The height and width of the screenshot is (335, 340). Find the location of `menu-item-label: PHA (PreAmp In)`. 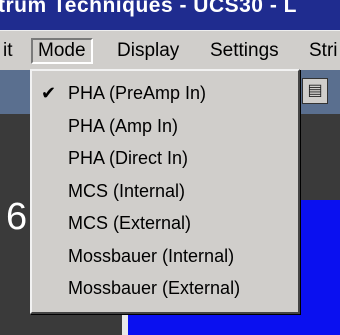

menu-item-label: PHA (PreAmp In) is located at coordinates (137, 93).